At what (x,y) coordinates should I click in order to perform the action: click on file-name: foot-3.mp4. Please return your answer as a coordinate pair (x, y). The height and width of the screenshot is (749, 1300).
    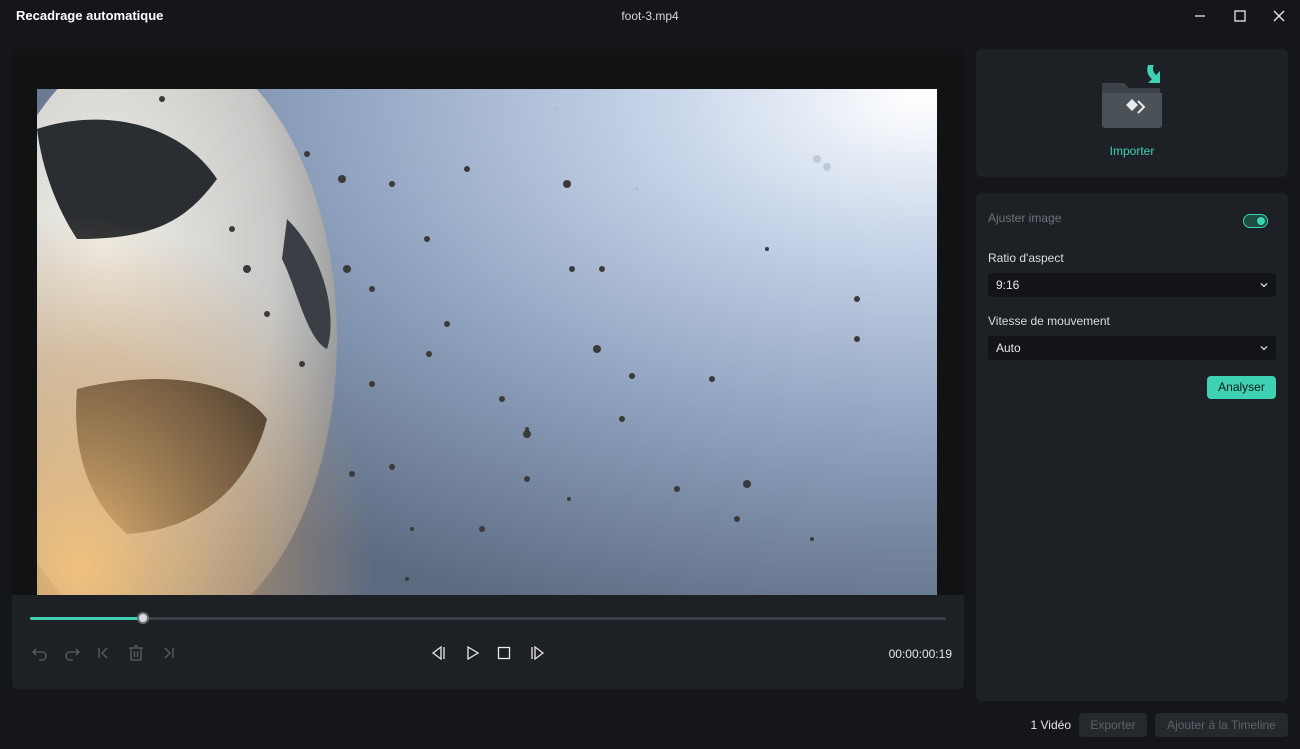
    Looking at the image, I should click on (650, 16).